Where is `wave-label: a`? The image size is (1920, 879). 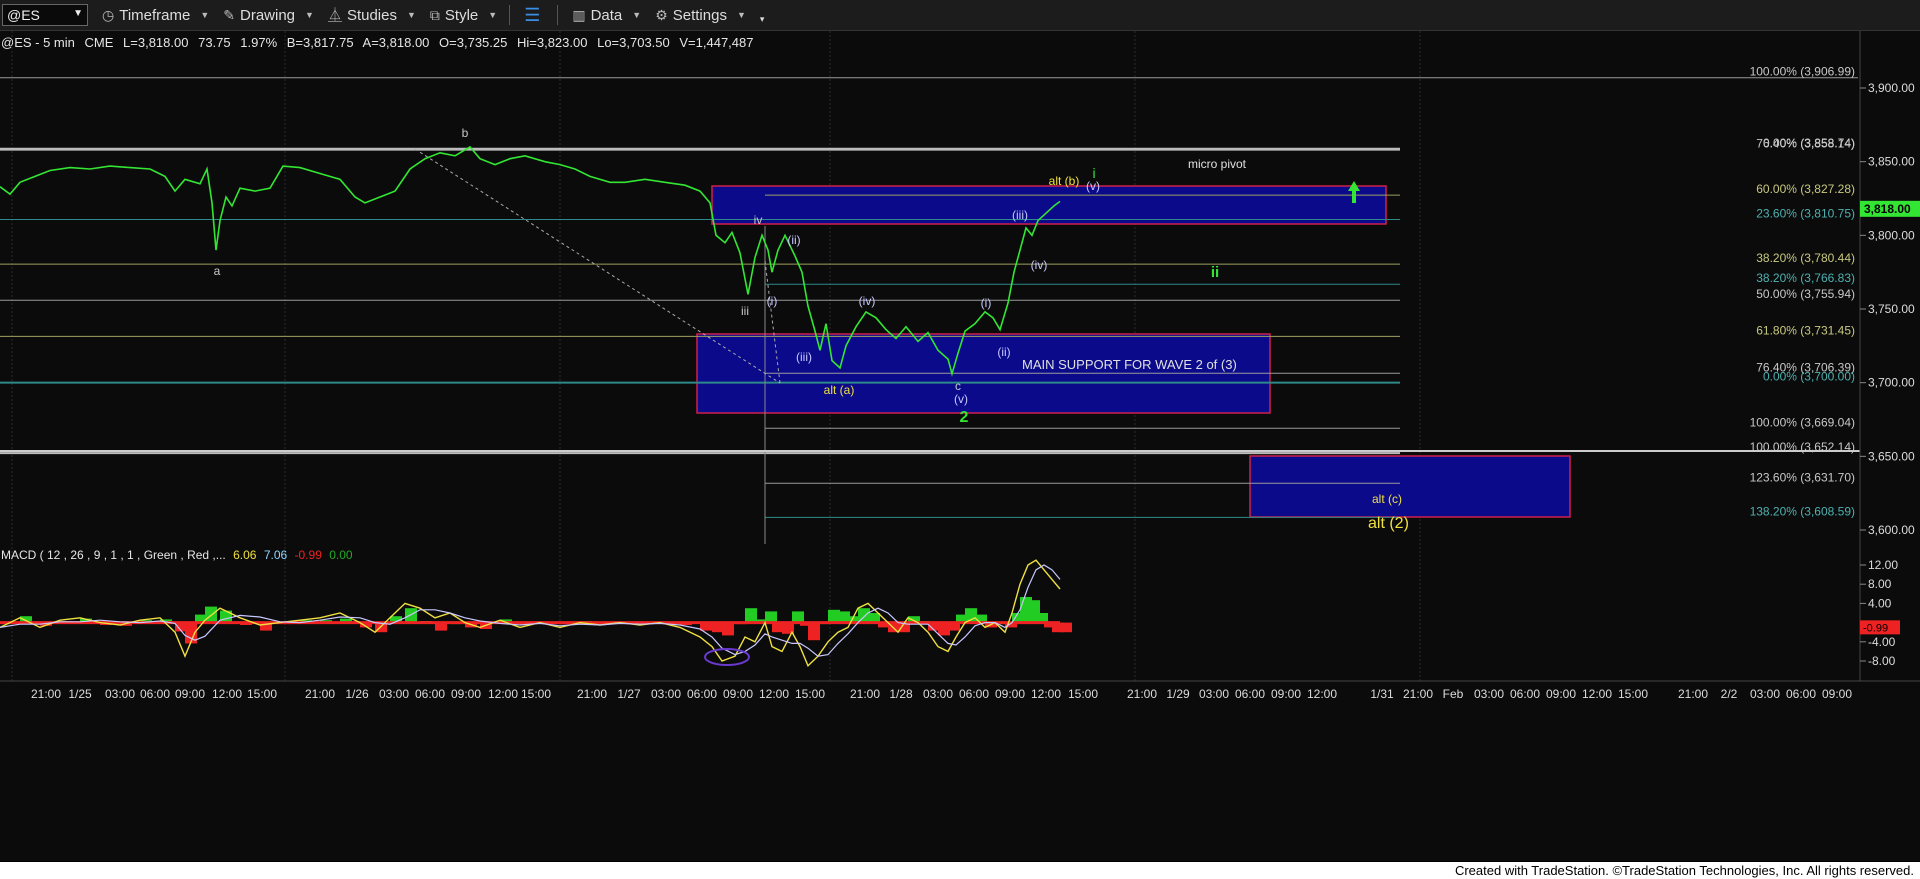
wave-label: a is located at coordinates (217, 271).